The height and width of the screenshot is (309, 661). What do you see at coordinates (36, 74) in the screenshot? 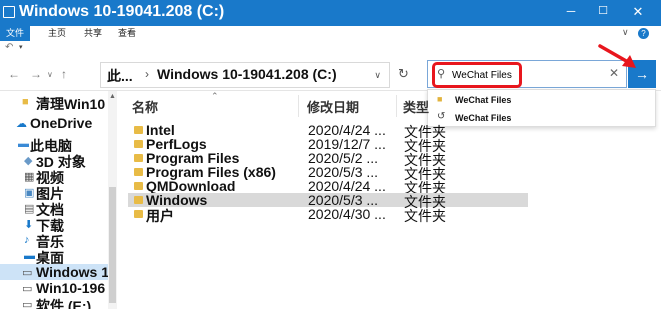
I see `forward-button: →` at bounding box center [36, 74].